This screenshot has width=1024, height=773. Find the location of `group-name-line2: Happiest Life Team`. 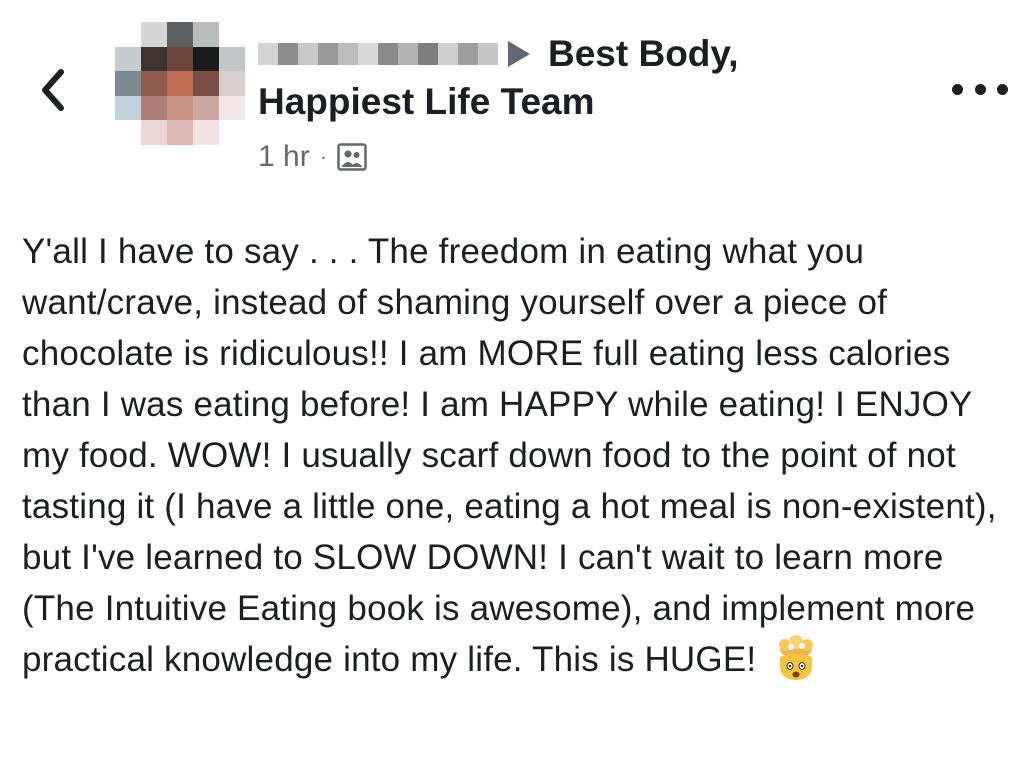

group-name-line2: Happiest Life Team is located at coordinates (578, 102).